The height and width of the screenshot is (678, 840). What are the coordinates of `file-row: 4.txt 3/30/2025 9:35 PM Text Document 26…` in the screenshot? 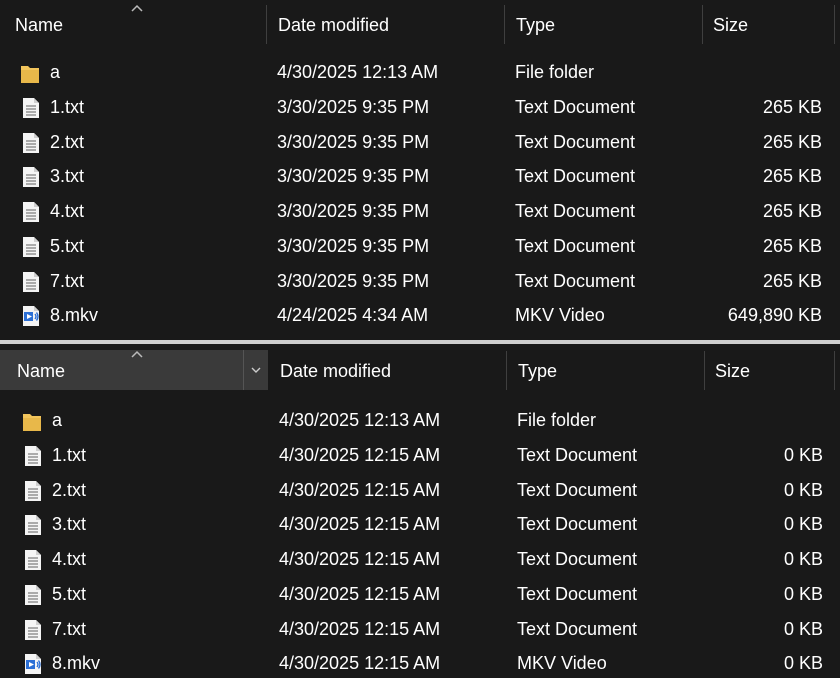 It's located at (420, 211).